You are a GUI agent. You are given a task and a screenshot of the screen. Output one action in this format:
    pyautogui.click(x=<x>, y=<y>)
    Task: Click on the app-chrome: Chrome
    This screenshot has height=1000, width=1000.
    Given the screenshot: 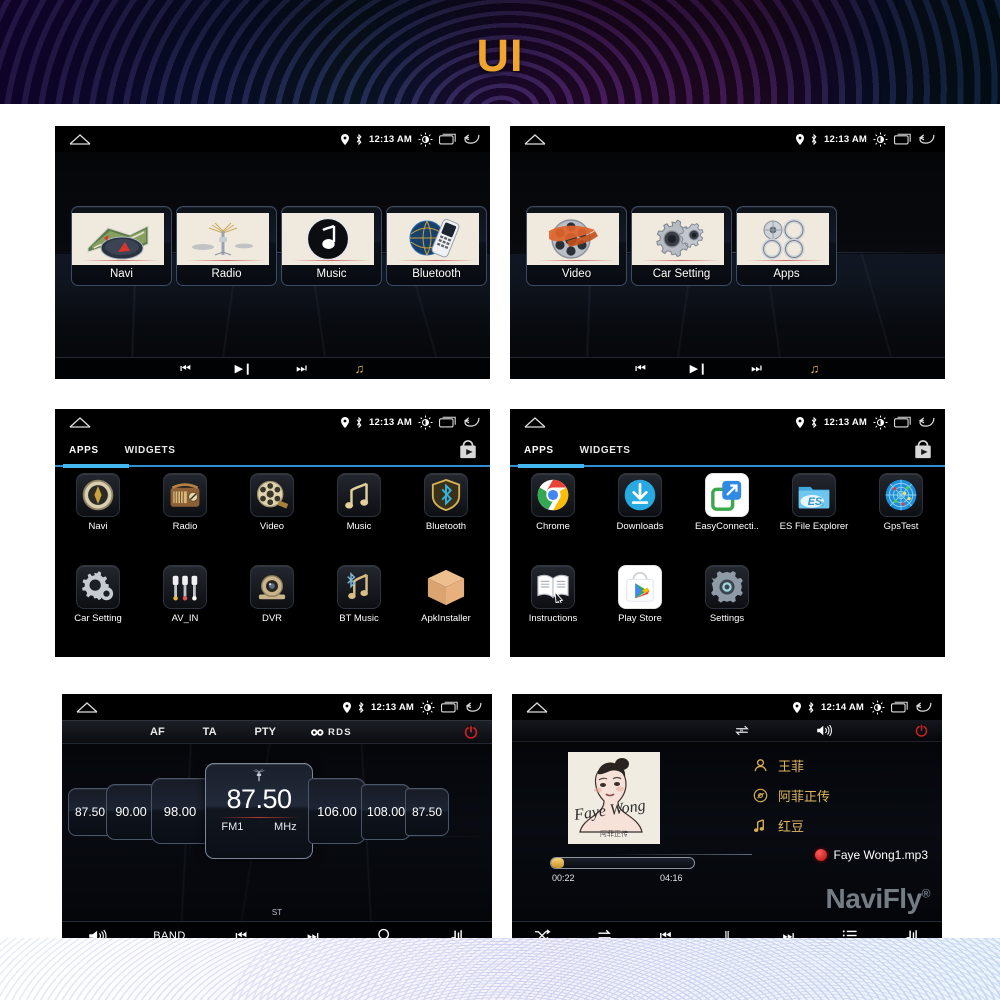 What is the action you would take?
    pyautogui.click(x=553, y=502)
    